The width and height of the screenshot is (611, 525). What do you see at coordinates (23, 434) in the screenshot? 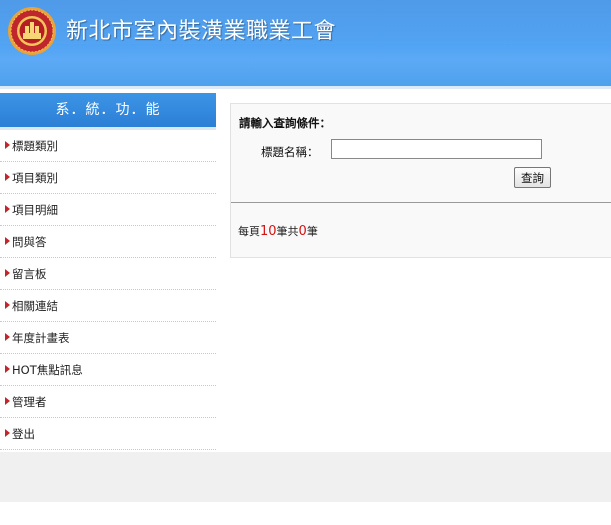
I see `sidebar-item-label: 登出` at bounding box center [23, 434].